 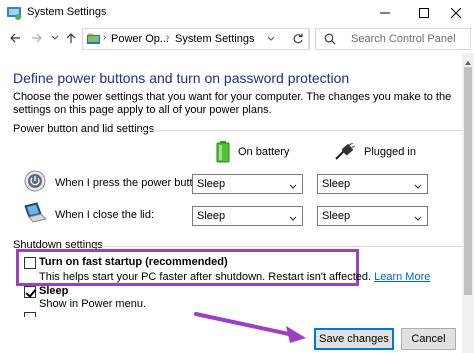 I want to click on partial-checkbox, so click(x=30, y=314).